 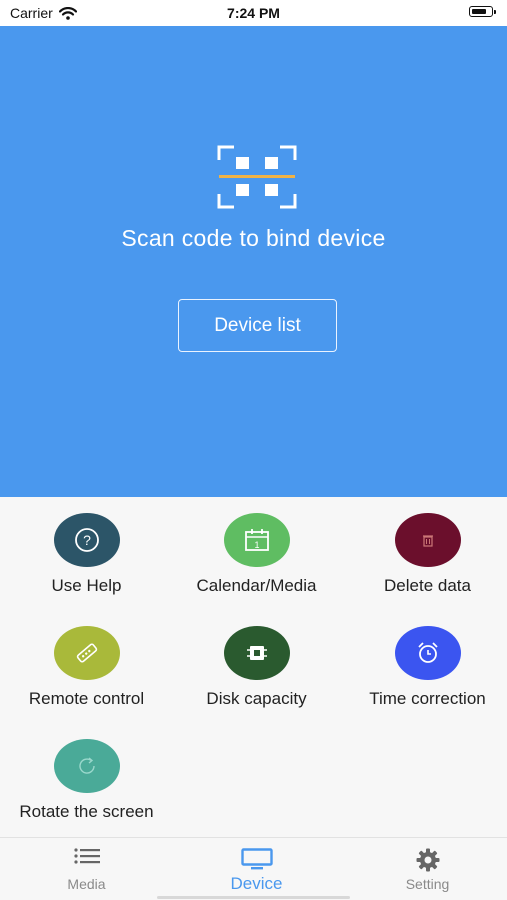 I want to click on rotate-screen-circle, so click(x=87, y=766).